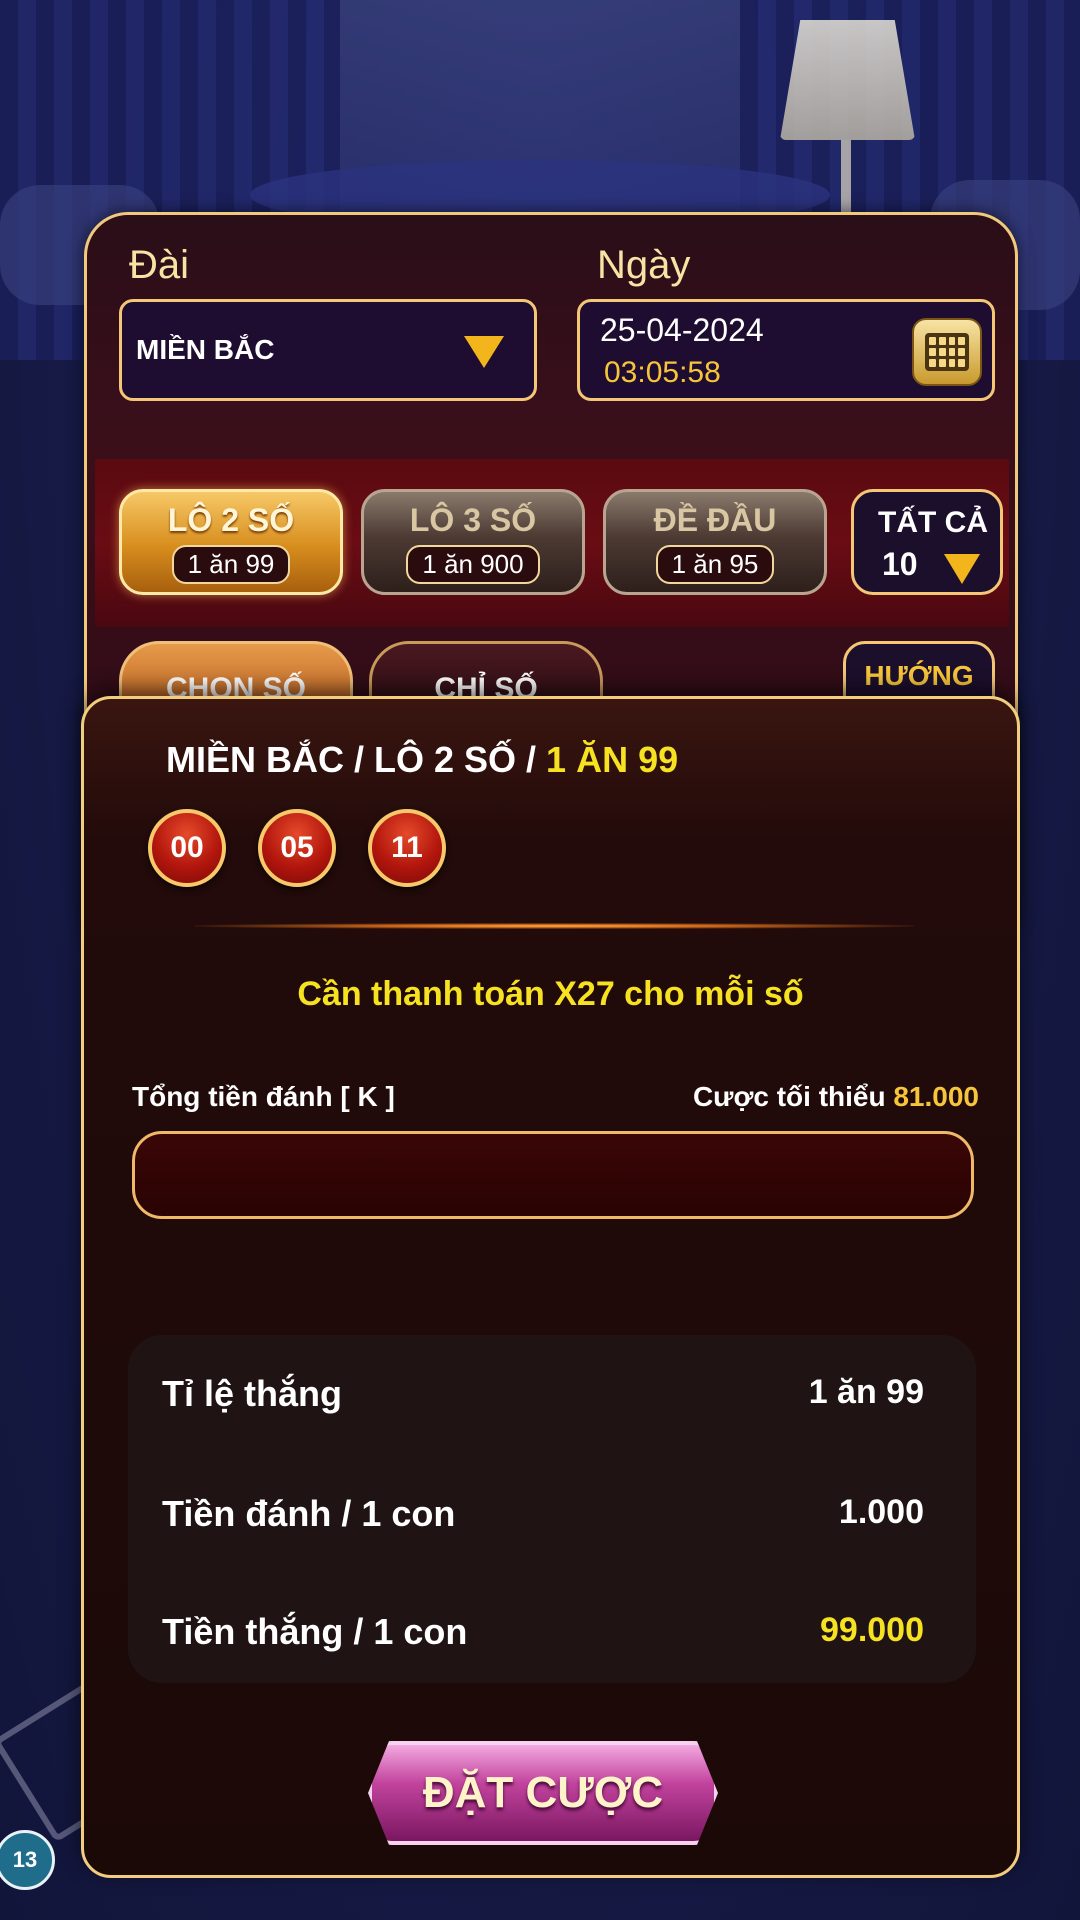 This screenshot has width=1080, height=1920. I want to click on date-field: 25-04-2024 03:05:58, so click(786, 350).